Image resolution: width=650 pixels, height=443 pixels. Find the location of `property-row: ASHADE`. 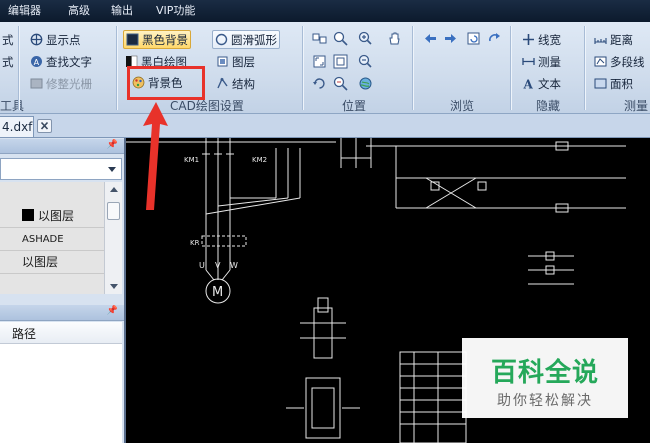

property-row: ASHADE is located at coordinates (52, 239).